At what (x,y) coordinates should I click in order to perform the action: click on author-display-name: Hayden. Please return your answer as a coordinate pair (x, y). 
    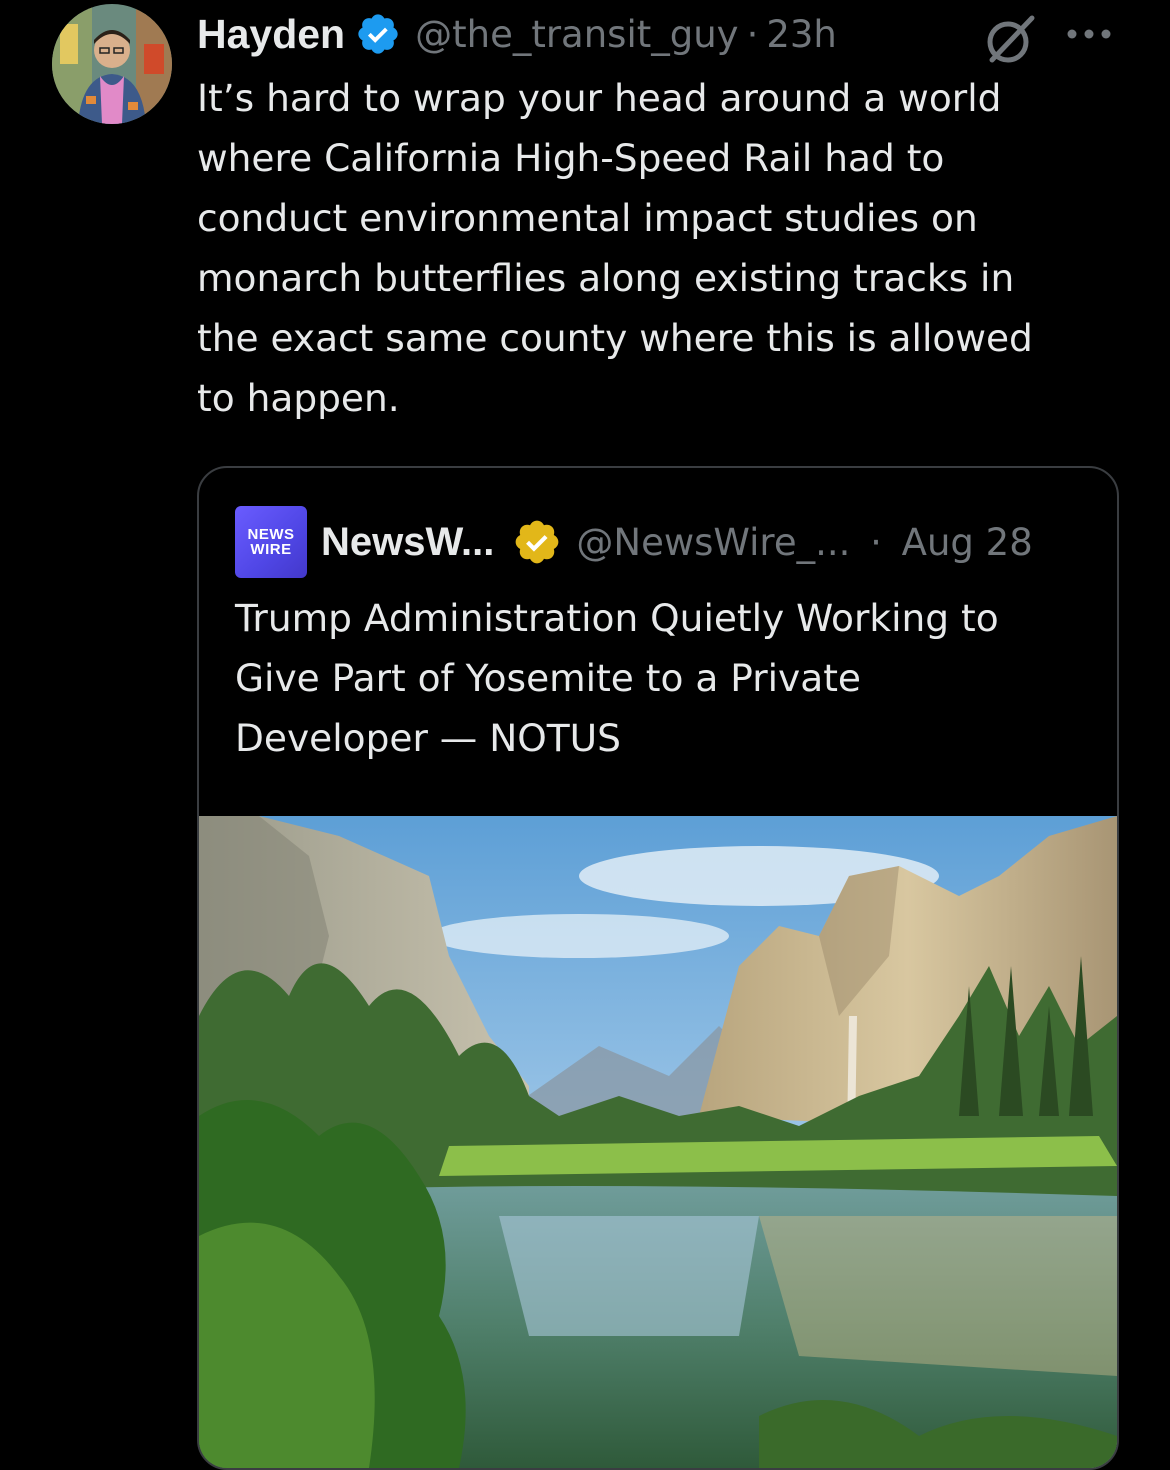
    Looking at the image, I should click on (271, 34).